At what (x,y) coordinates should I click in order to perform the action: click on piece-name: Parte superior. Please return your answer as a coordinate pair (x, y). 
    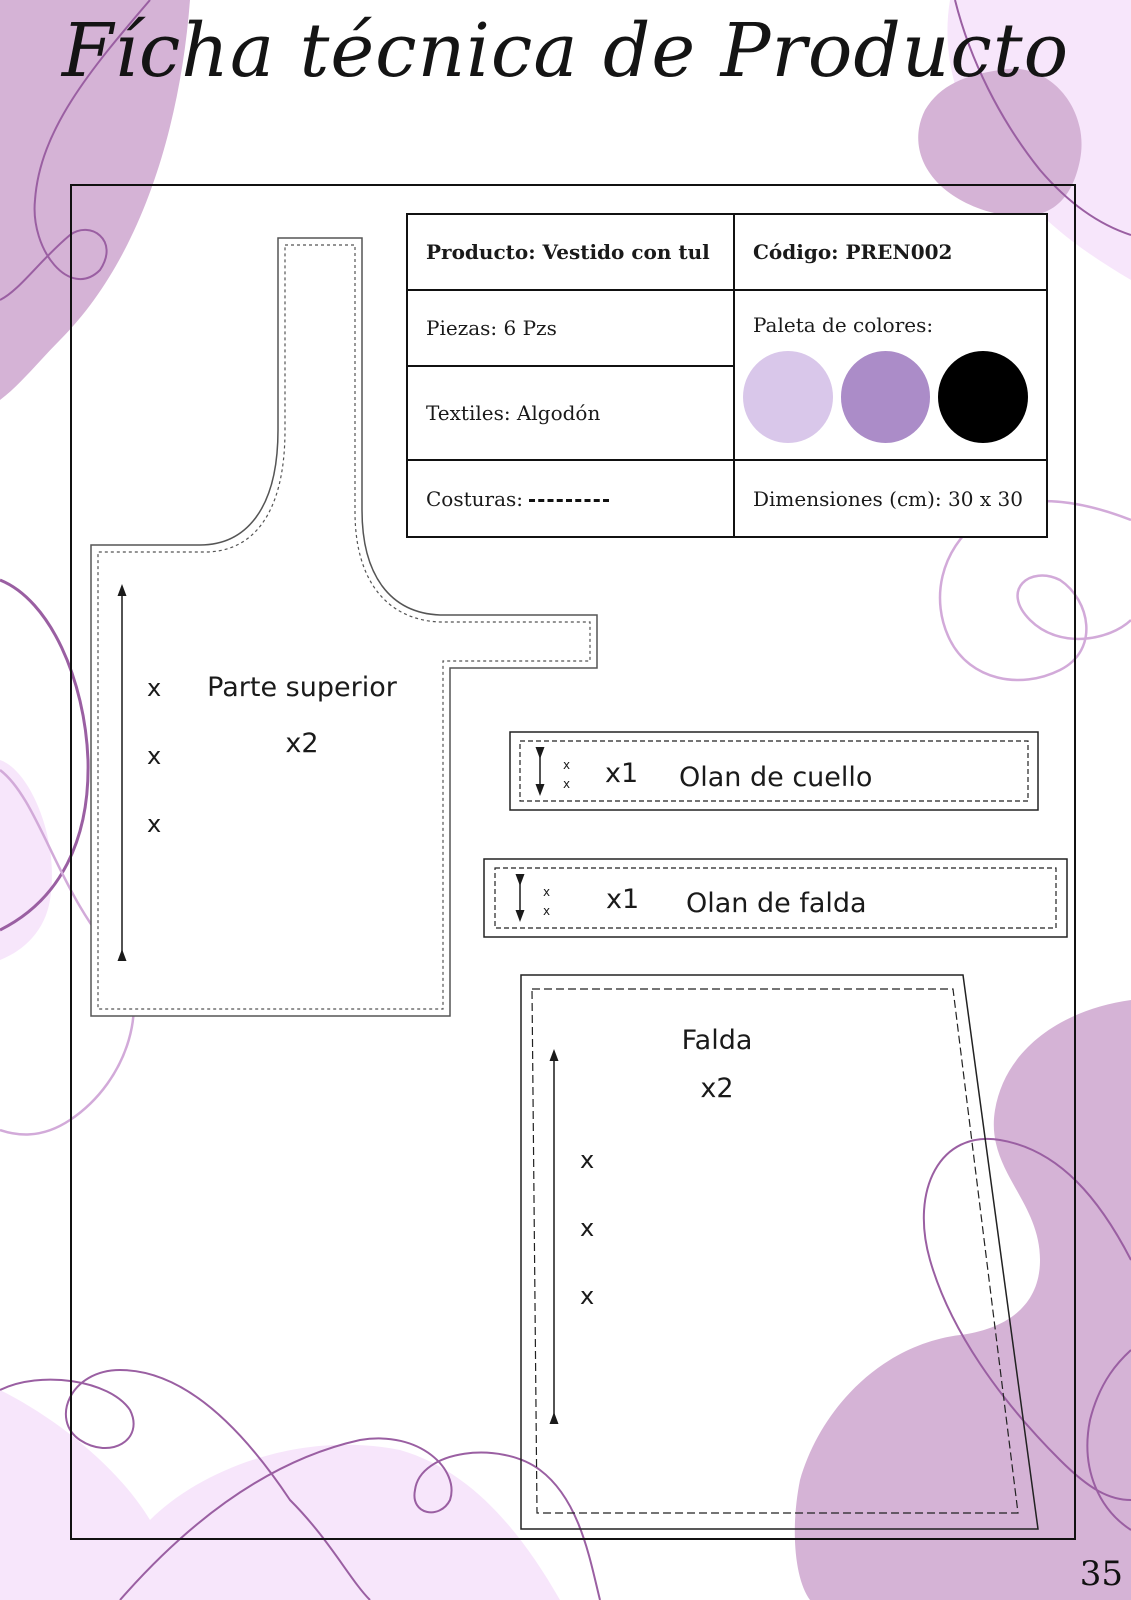
    Looking at the image, I should click on (302, 687).